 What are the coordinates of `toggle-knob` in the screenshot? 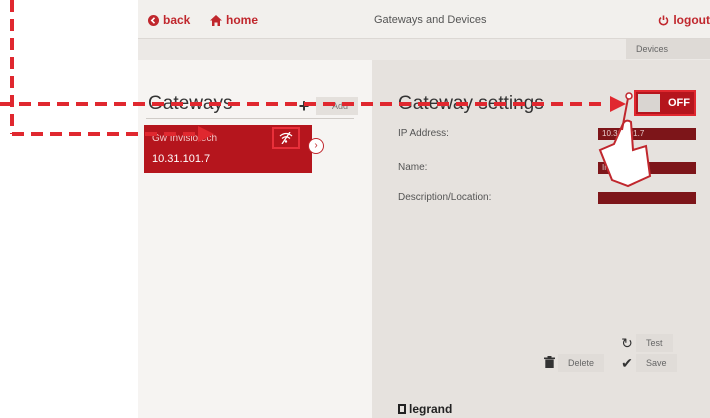 It's located at (649, 103).